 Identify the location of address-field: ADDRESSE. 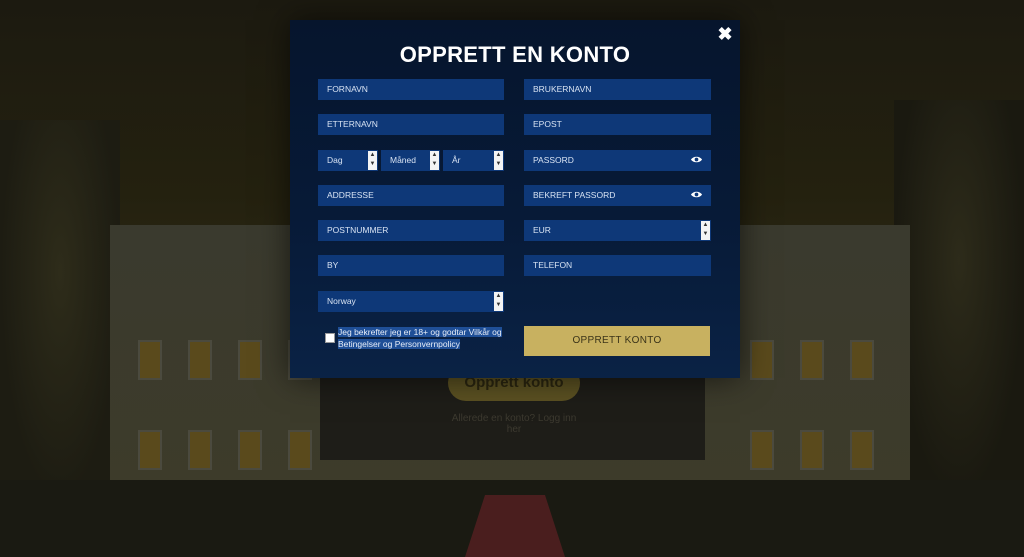
(411, 195).